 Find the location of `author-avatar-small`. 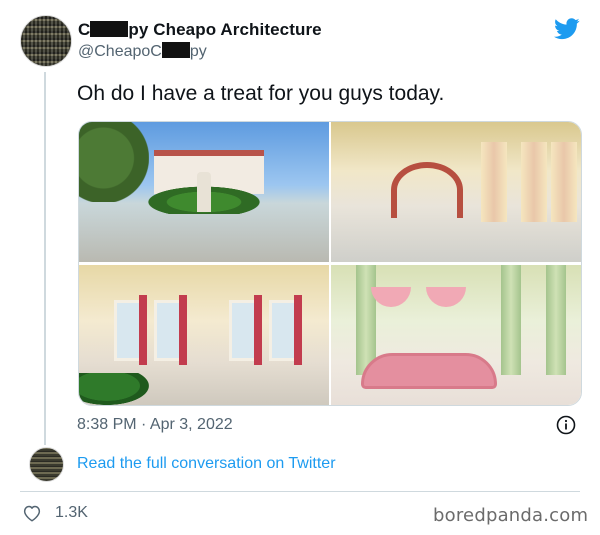

author-avatar-small is located at coordinates (46, 464).